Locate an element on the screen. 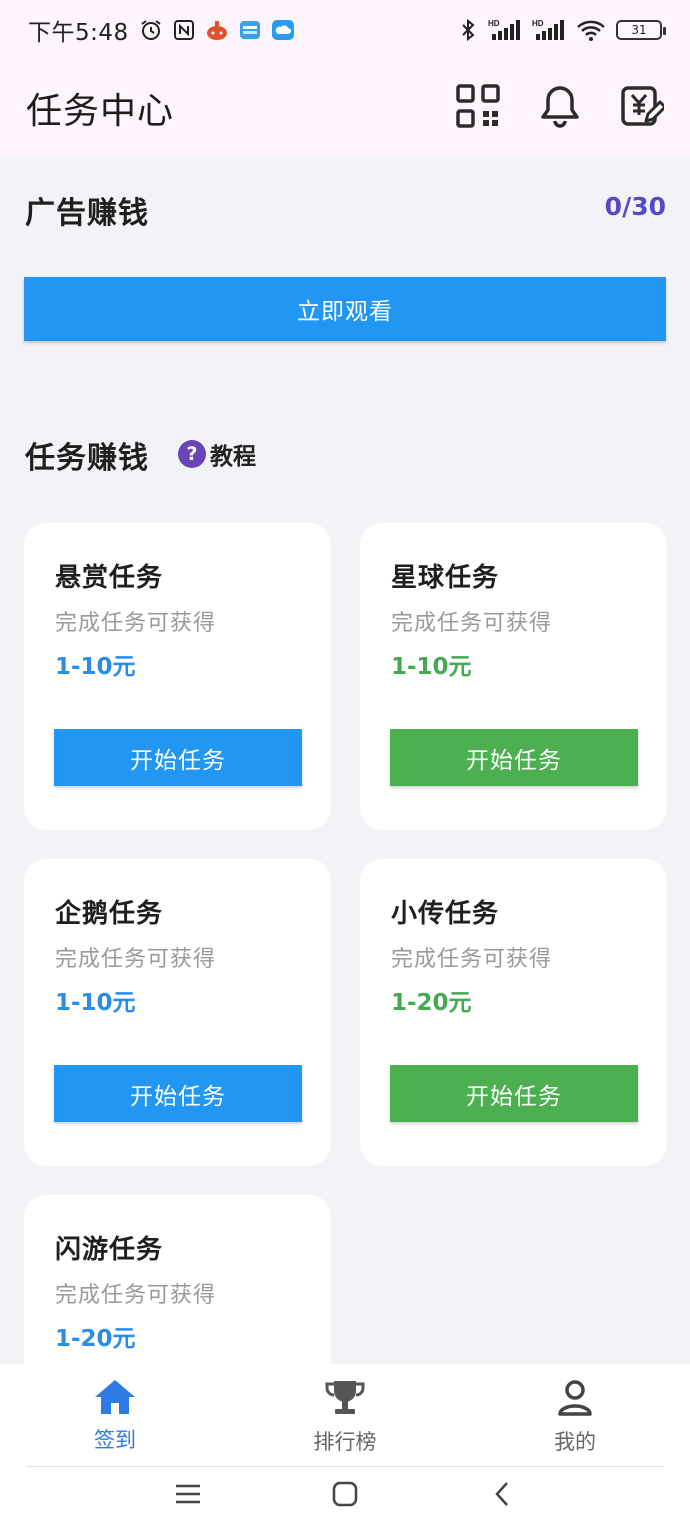  system-nav-bar is located at coordinates (345, 1496).